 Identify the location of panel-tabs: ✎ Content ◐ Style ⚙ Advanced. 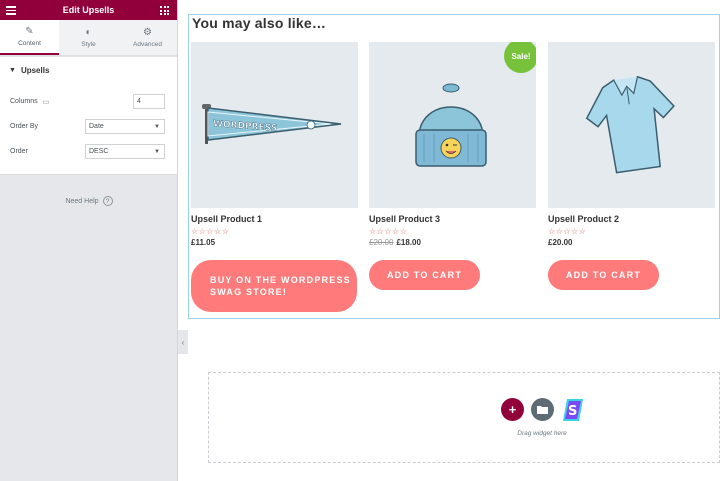
(88, 38).